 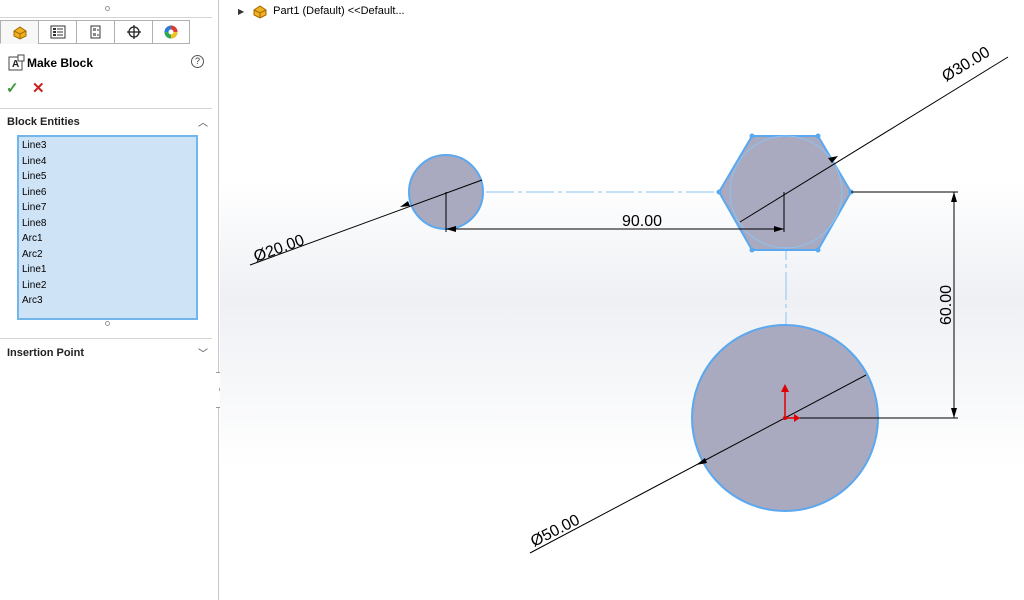 What do you see at coordinates (12, 88) in the screenshot?
I see `ok-button: ✓` at bounding box center [12, 88].